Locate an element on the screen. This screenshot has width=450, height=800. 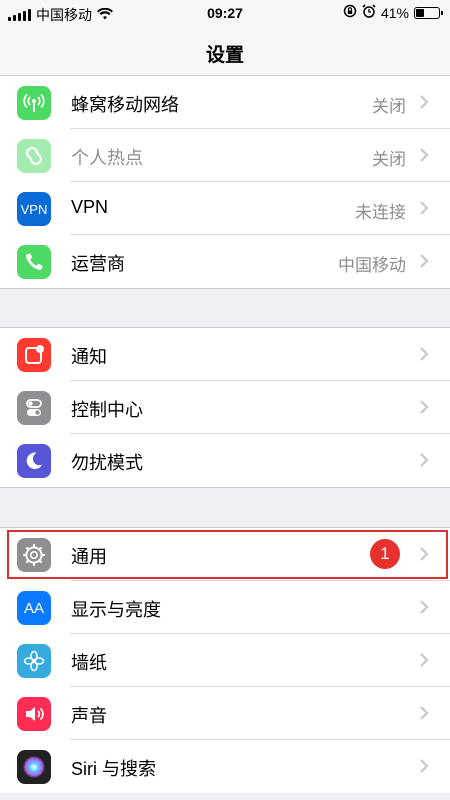
battery-icon is located at coordinates (428, 12).